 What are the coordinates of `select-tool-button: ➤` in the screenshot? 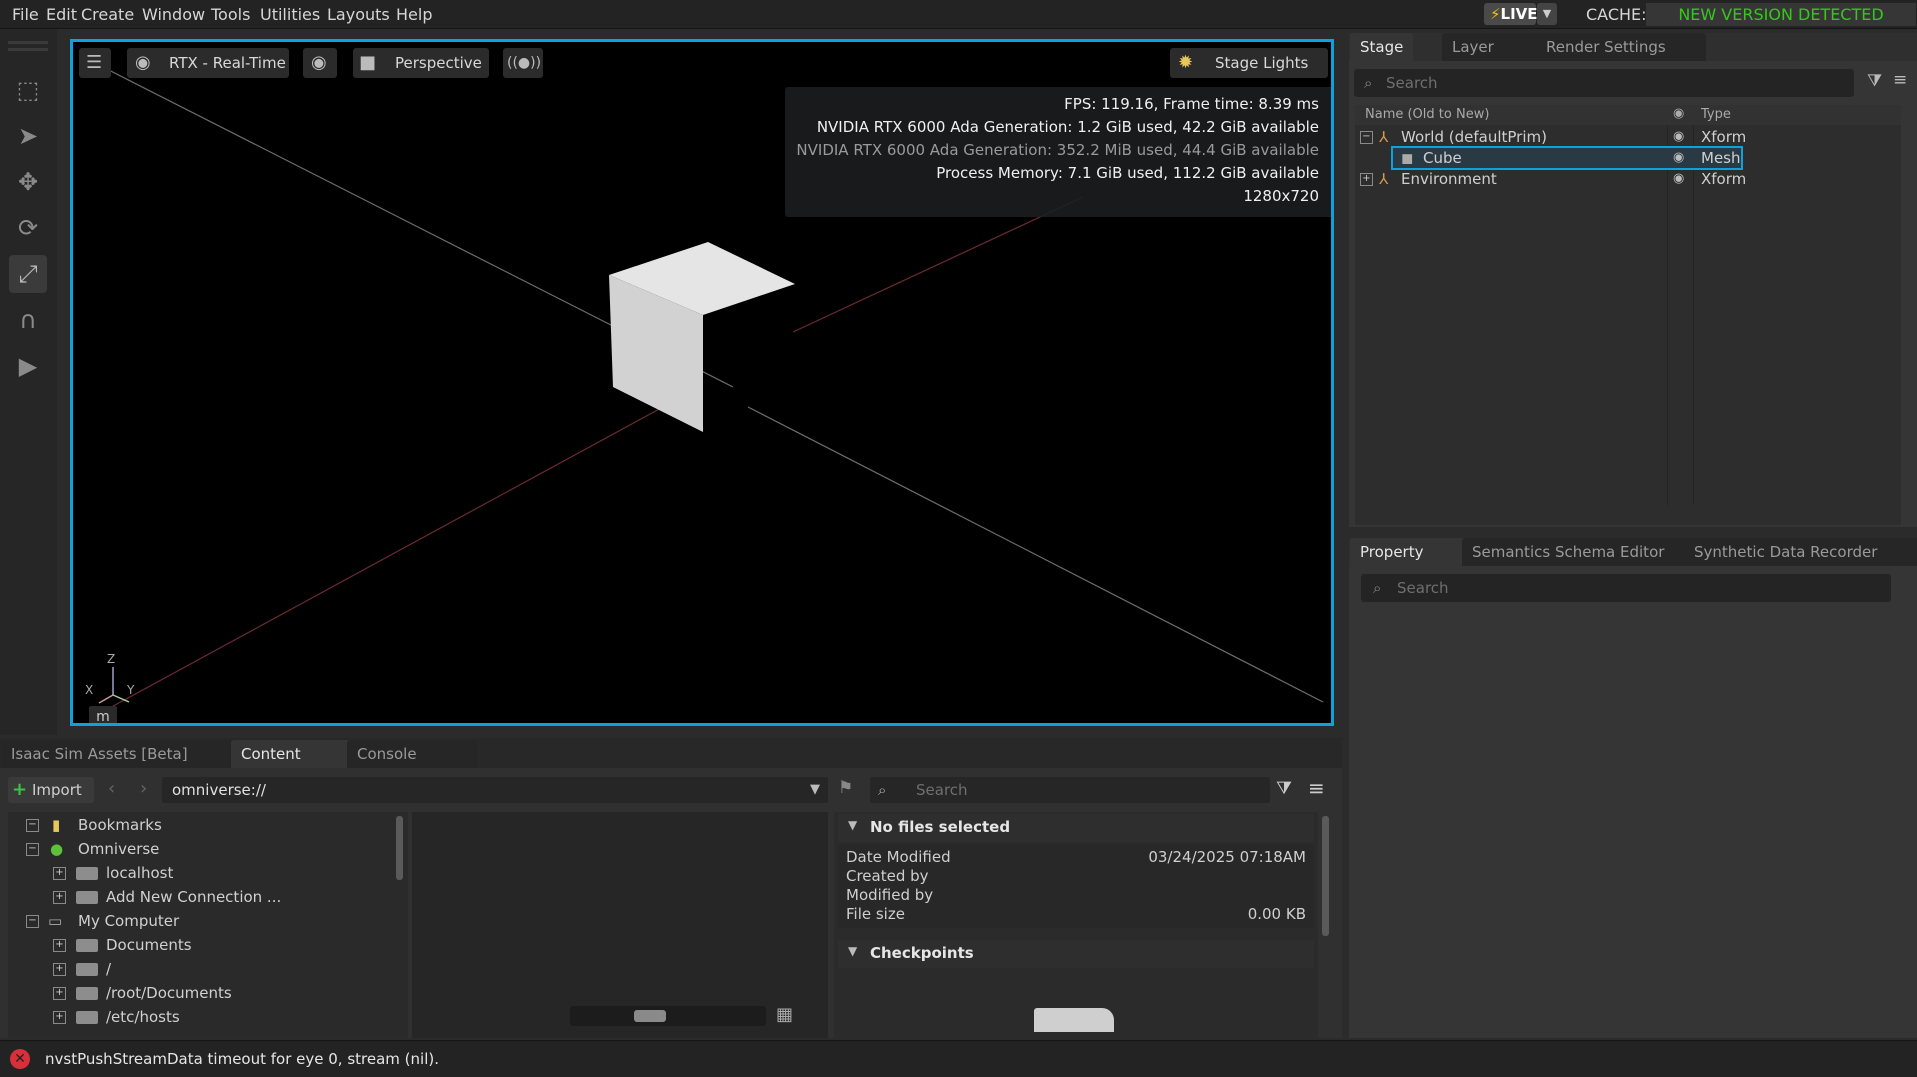 It's located at (28, 136).